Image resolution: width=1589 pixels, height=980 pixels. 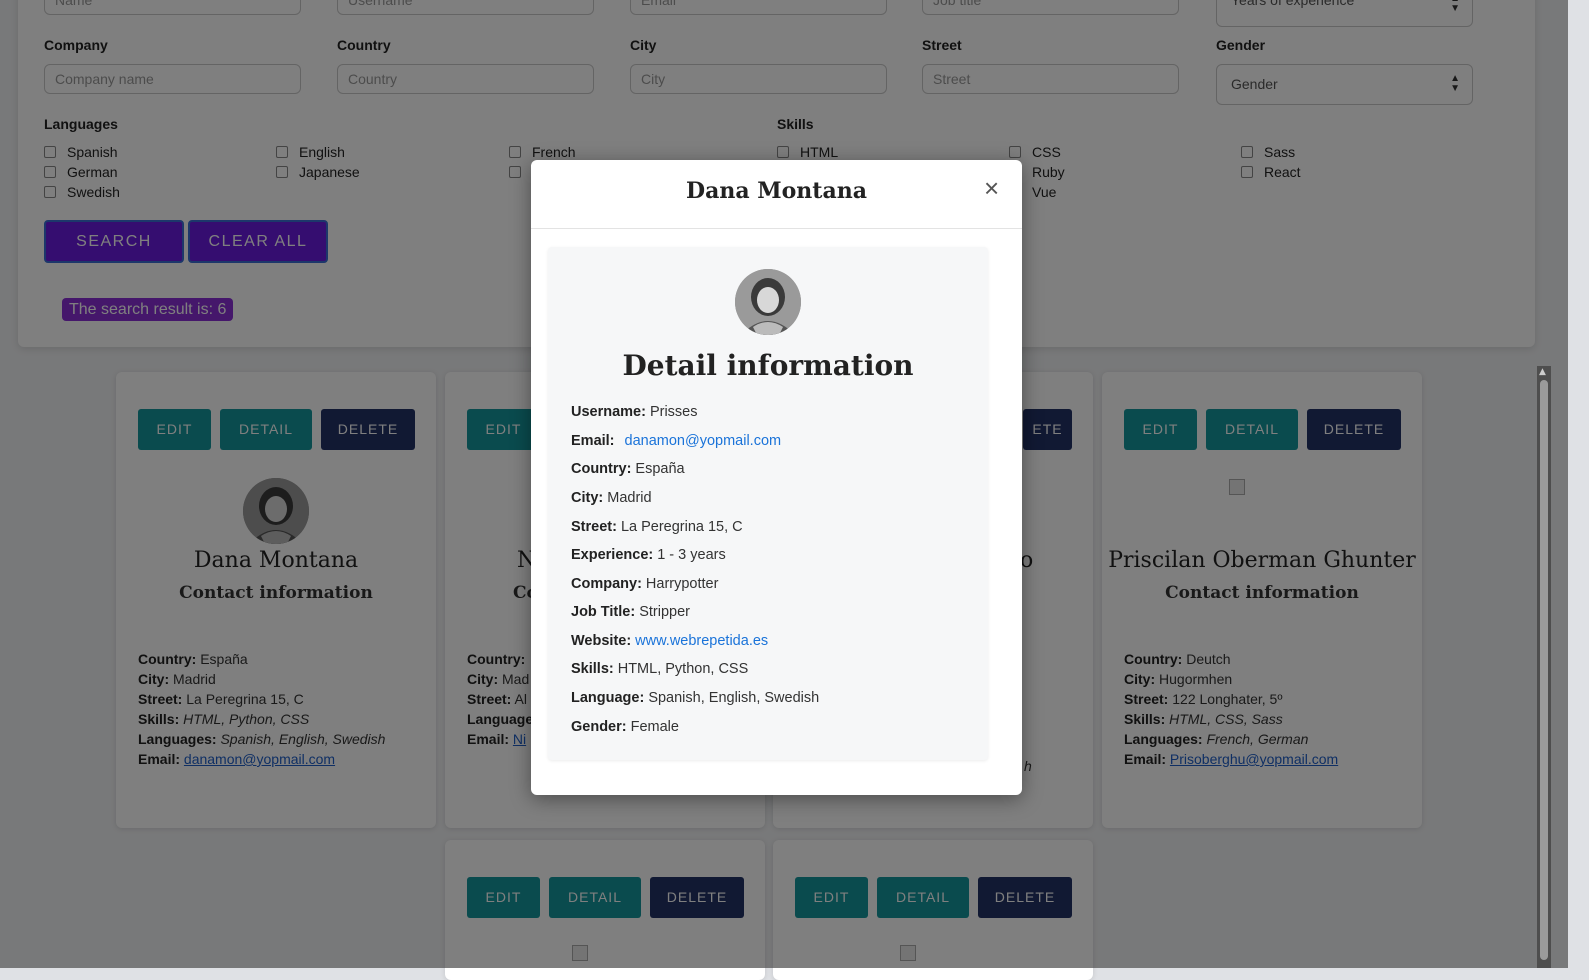 I want to click on detail-skills: Skills: HTML, Python, CSS, so click(x=659, y=669).